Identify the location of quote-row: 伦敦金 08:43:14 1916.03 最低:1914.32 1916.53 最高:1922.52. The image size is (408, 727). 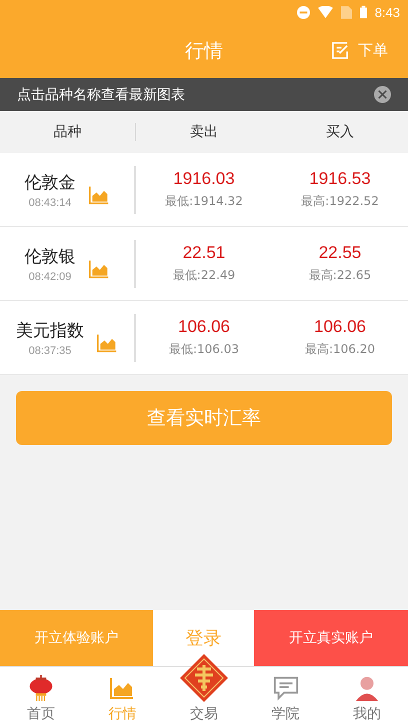
(204, 190).